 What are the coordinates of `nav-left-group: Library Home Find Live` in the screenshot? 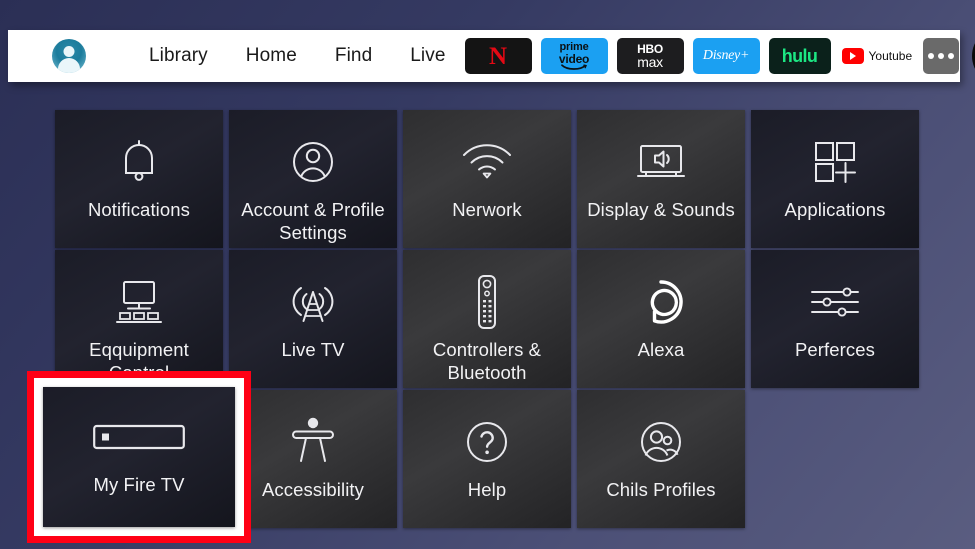 It's located at (236, 56).